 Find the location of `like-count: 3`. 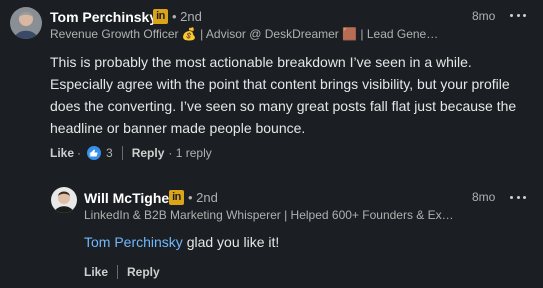

like-count: 3 is located at coordinates (109, 153).